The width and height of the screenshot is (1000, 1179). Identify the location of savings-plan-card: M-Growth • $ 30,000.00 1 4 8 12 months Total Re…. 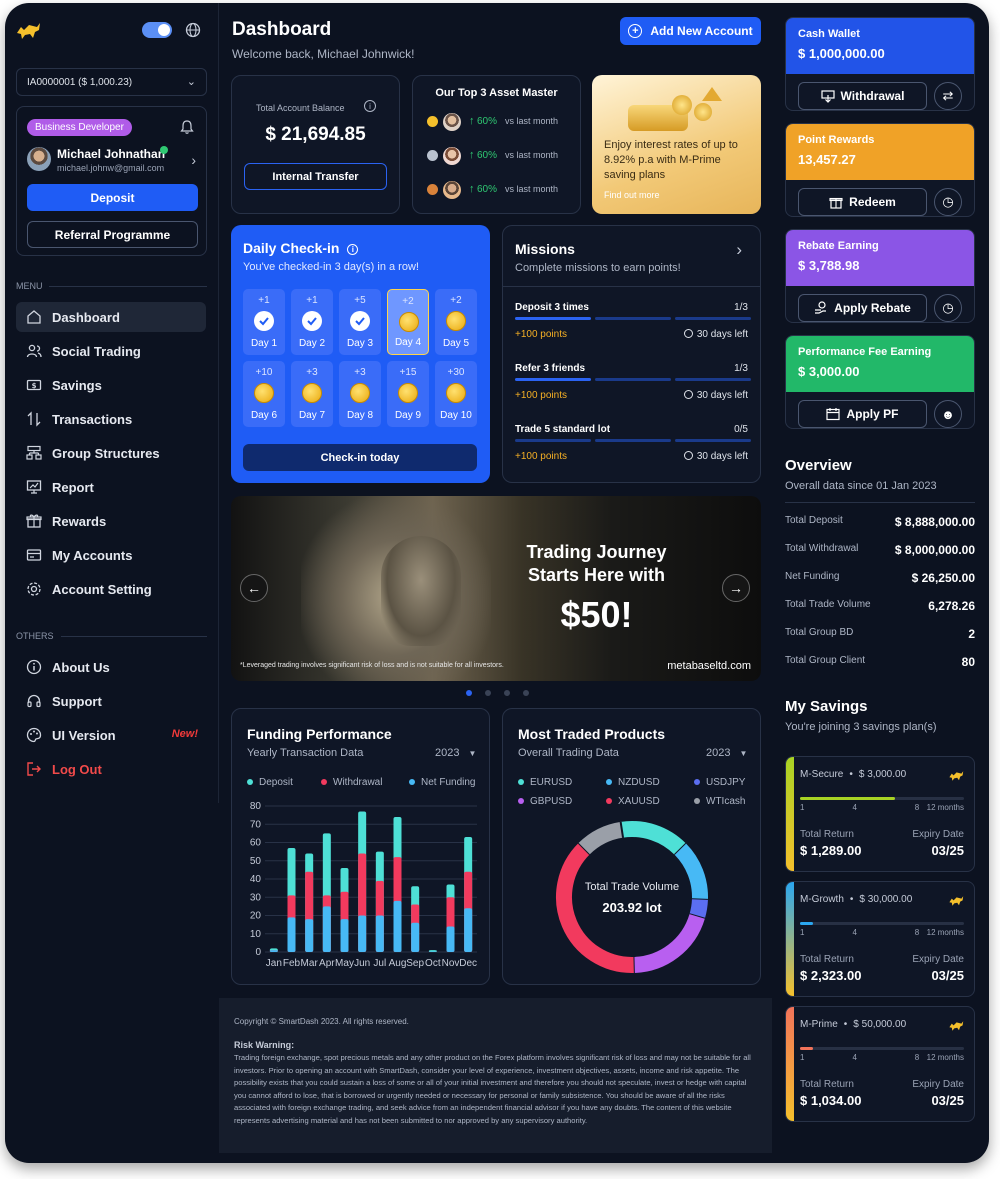
(880, 939).